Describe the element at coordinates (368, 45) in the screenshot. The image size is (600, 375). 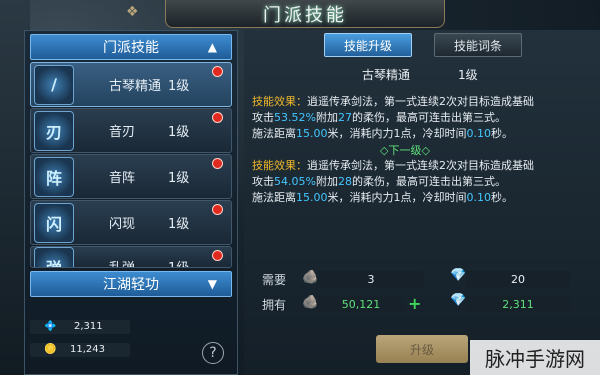
I see `tab-skill-upgrade: 技能升级` at that location.